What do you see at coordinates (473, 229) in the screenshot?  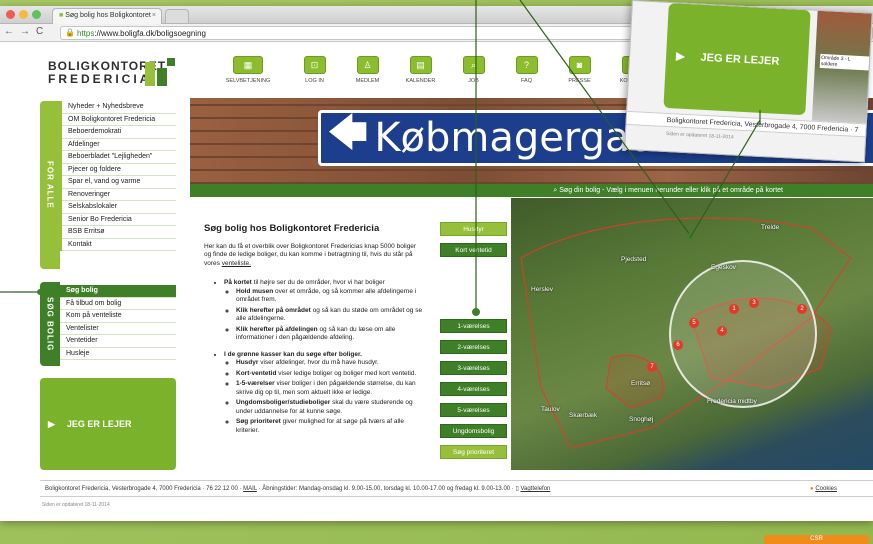 I see `filter-husdyr-button: Husdyr` at bounding box center [473, 229].